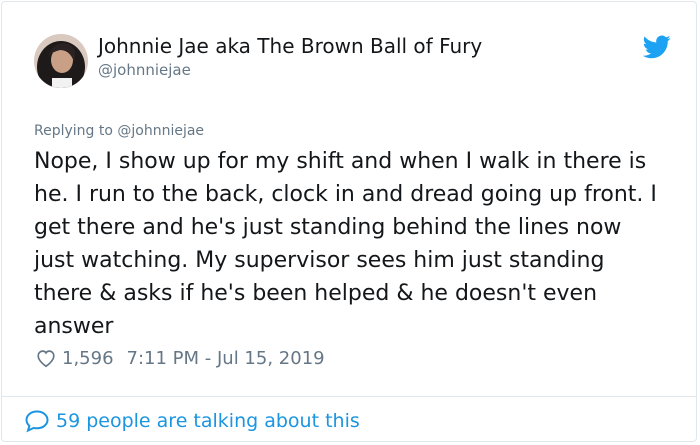 The height and width of the screenshot is (445, 700). I want to click on divider, so click(349, 396).